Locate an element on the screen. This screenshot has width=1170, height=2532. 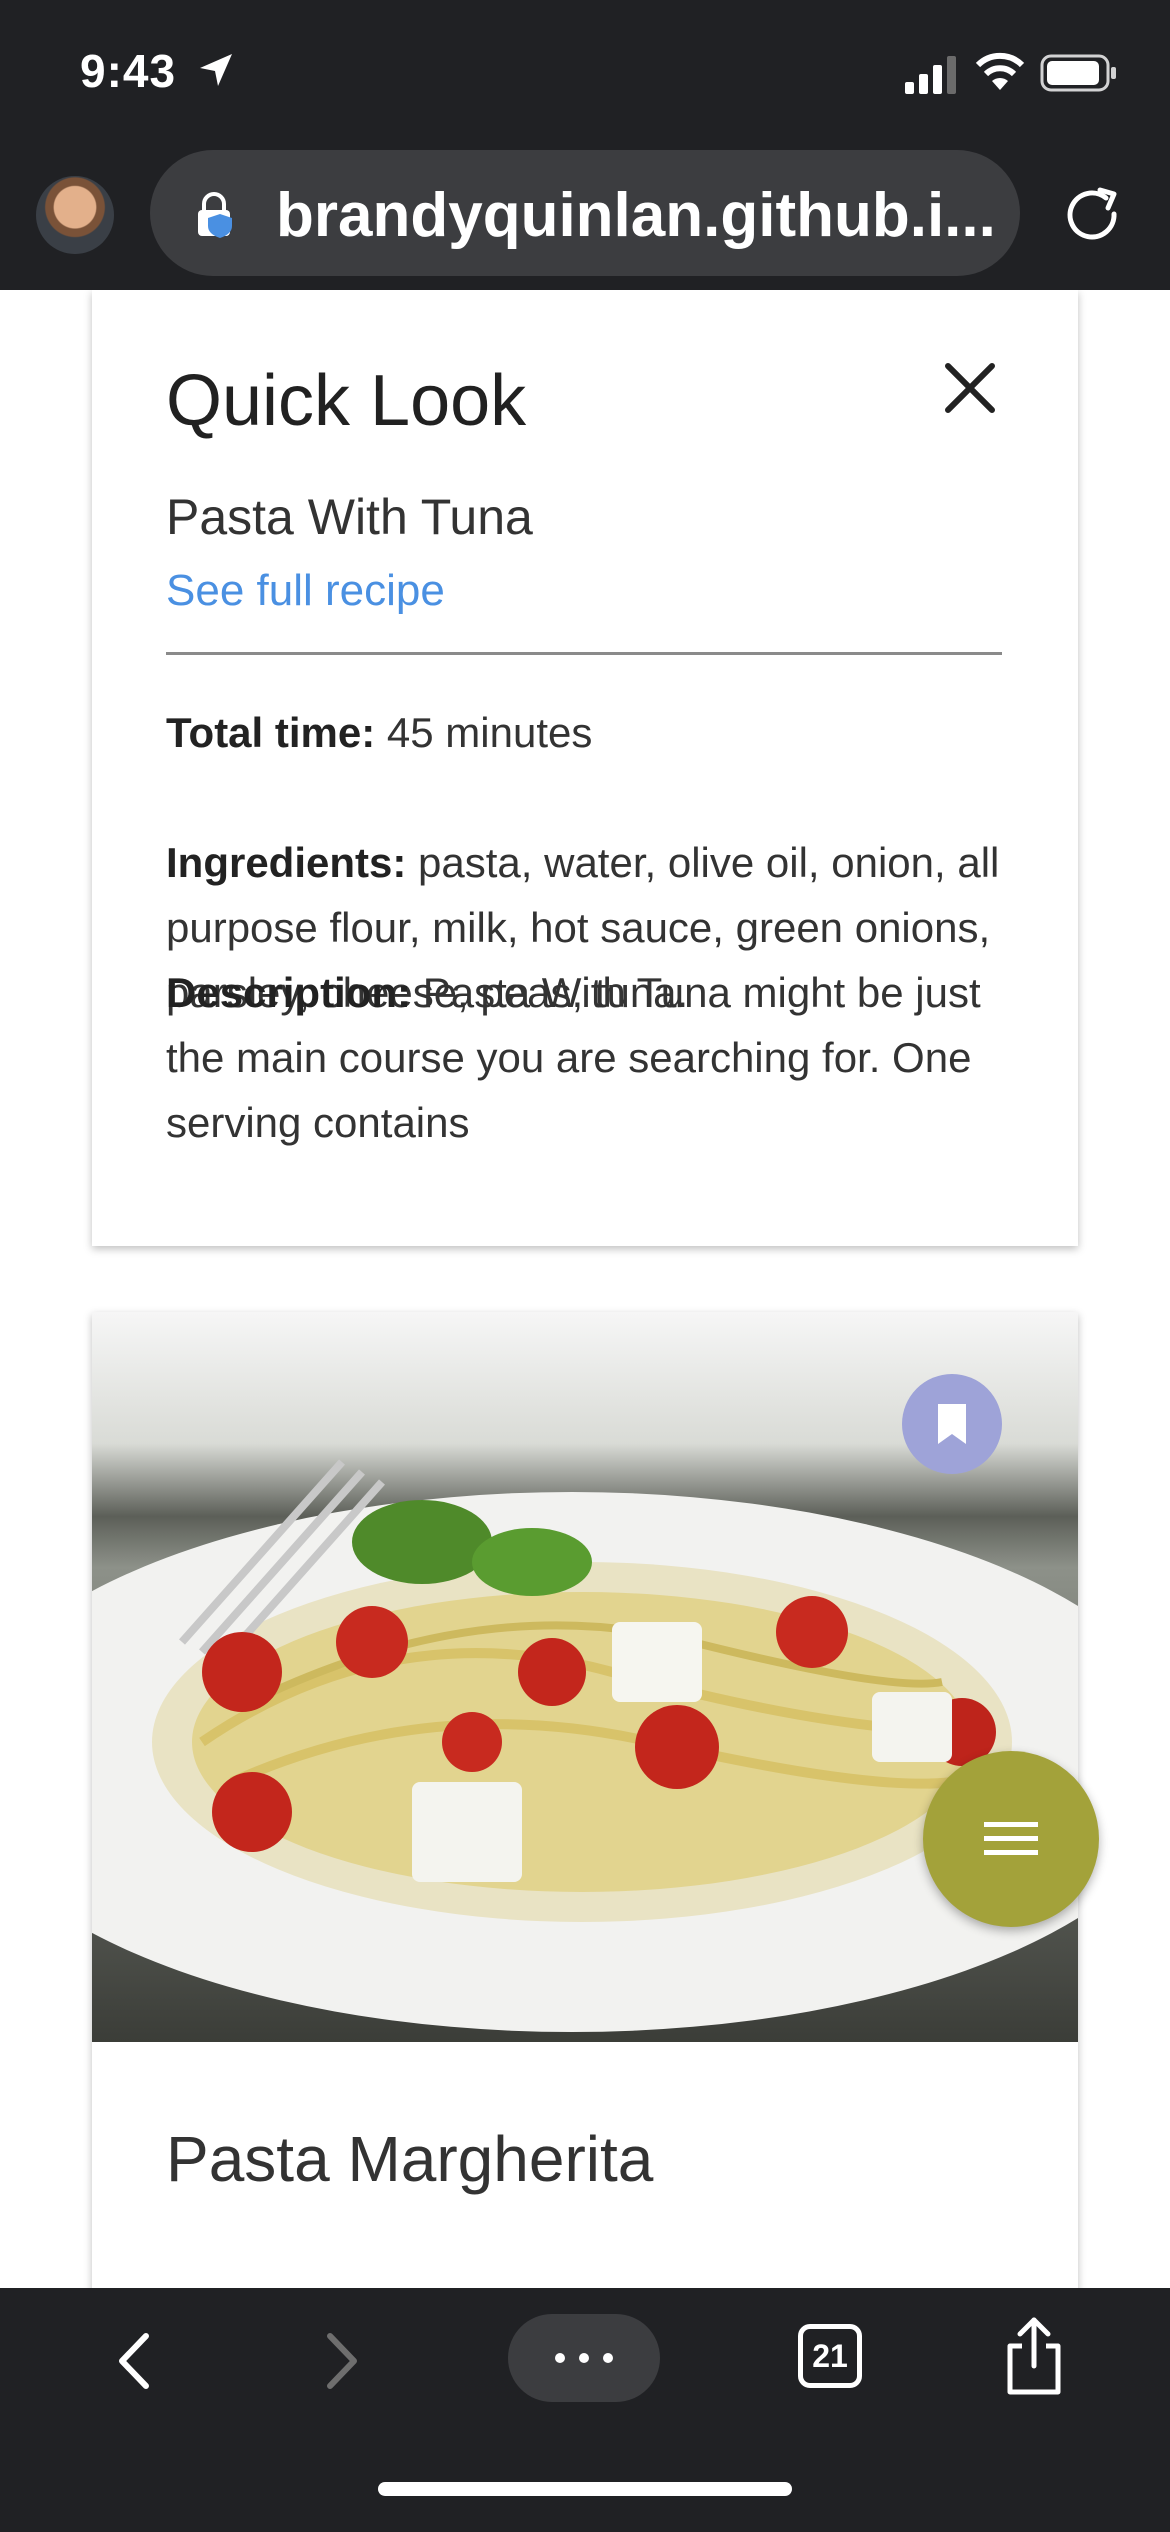
signal-icon is located at coordinates (930, 75).